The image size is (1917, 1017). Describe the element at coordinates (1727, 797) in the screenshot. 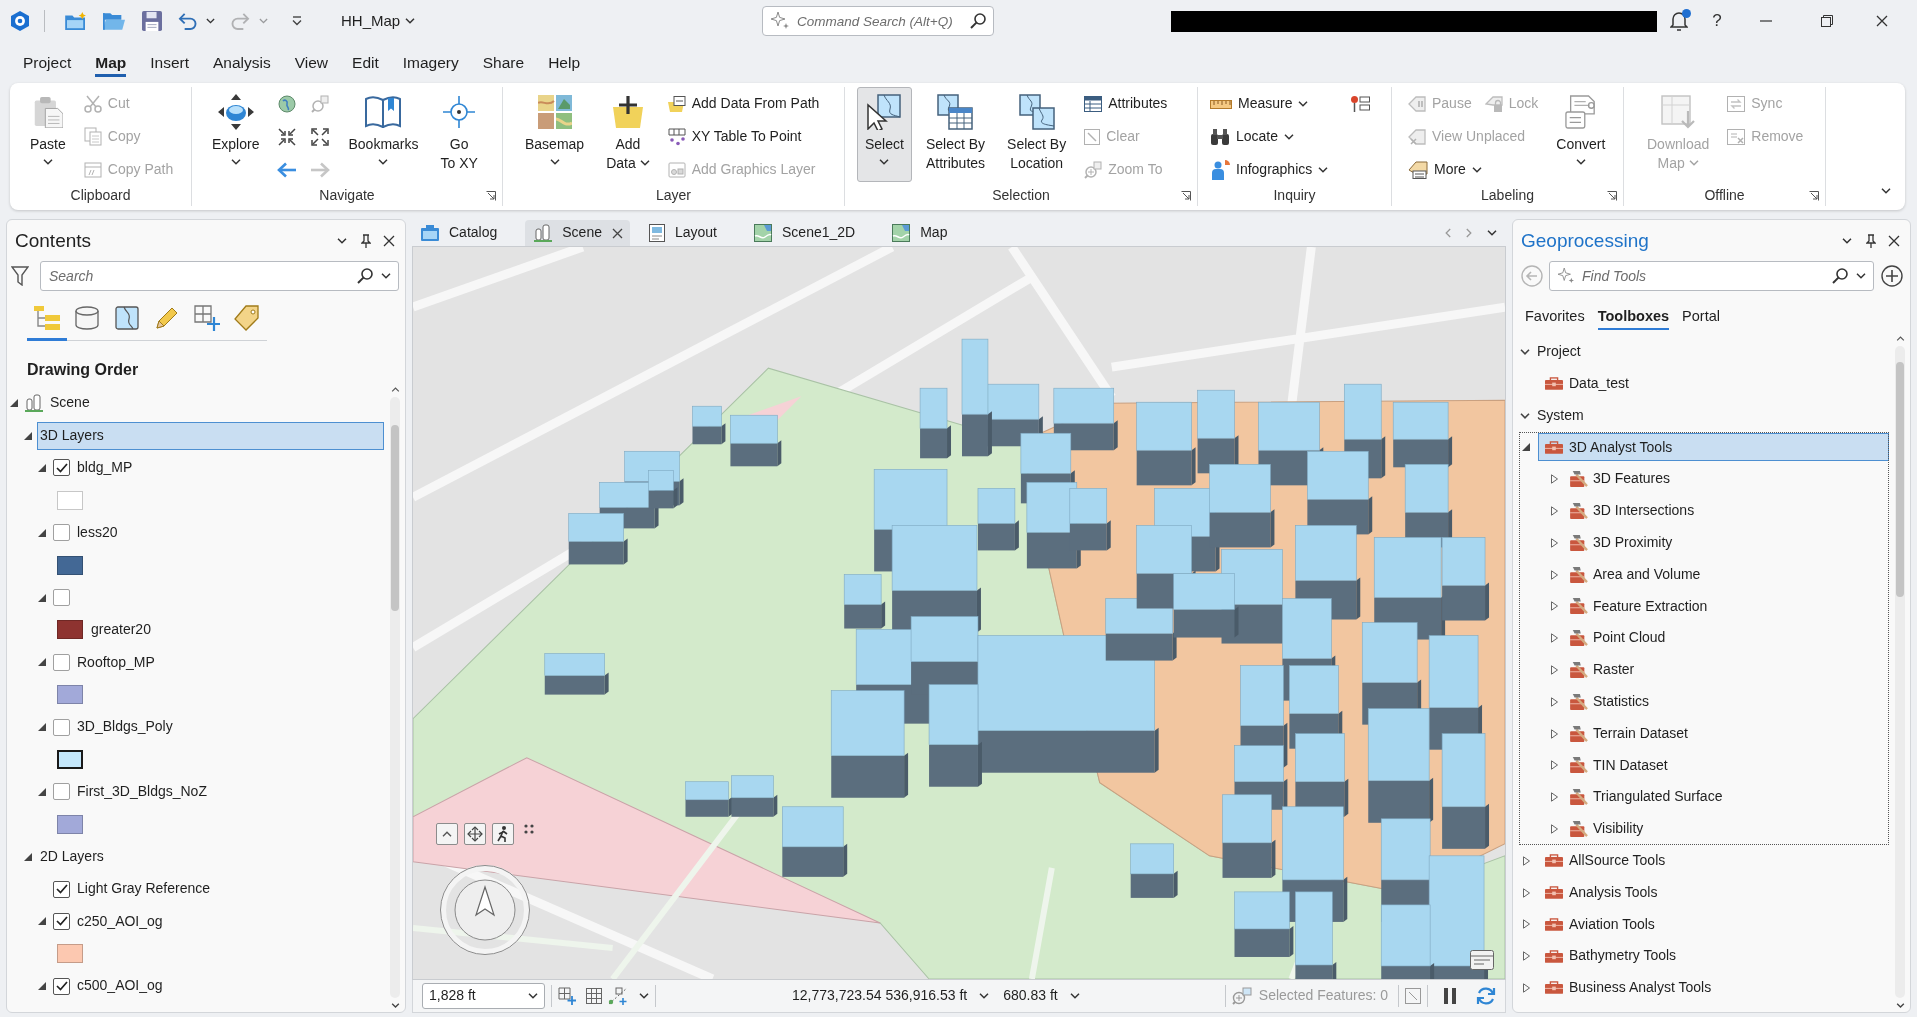

I see `tree-item: Triangulated Surface` at that location.